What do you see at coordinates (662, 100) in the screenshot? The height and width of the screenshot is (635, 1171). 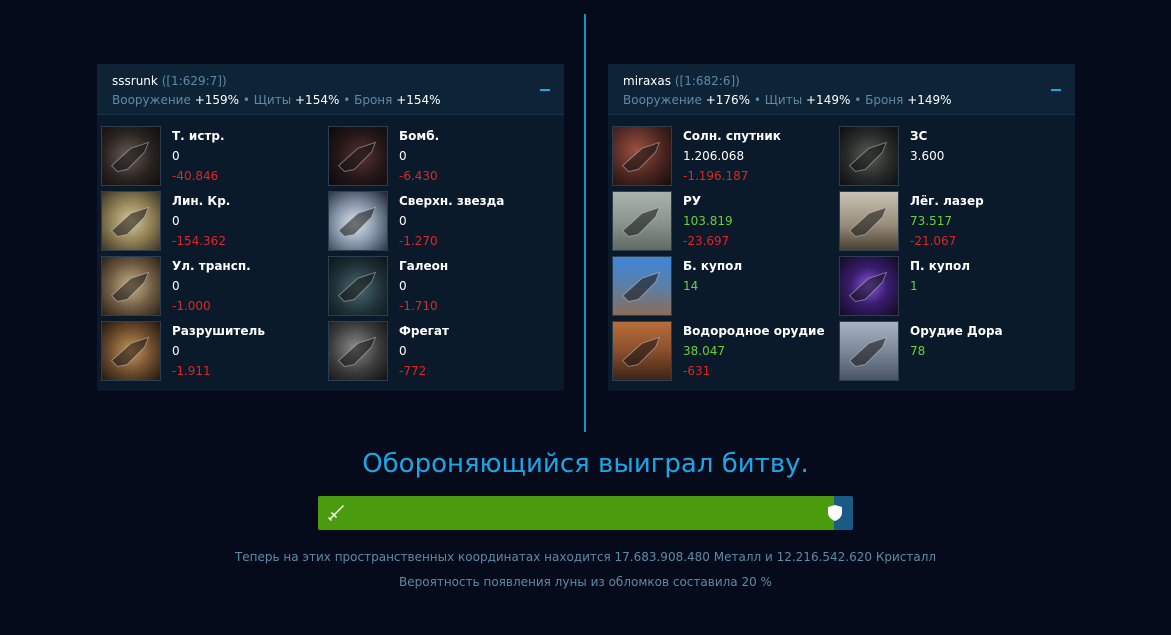 I see `stat-label: Вооружение` at bounding box center [662, 100].